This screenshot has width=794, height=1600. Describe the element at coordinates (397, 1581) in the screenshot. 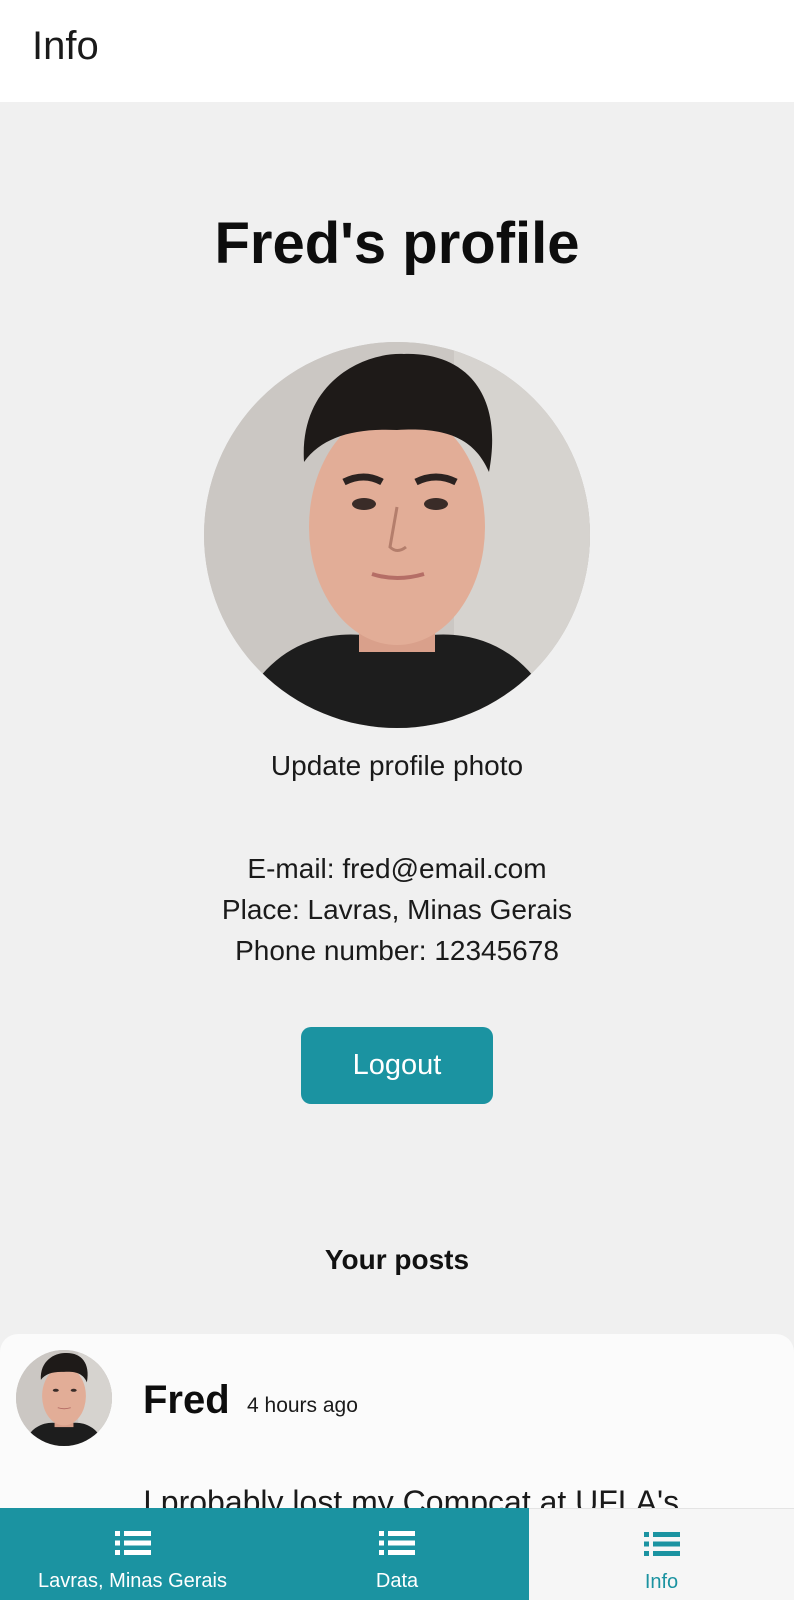

I see `nav-label-data: Data` at that location.